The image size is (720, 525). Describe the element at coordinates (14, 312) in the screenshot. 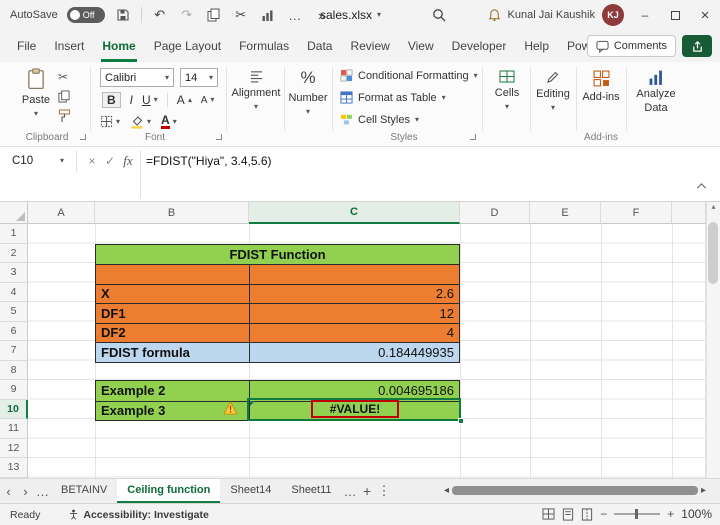

I see `row-header-5: 5` at that location.